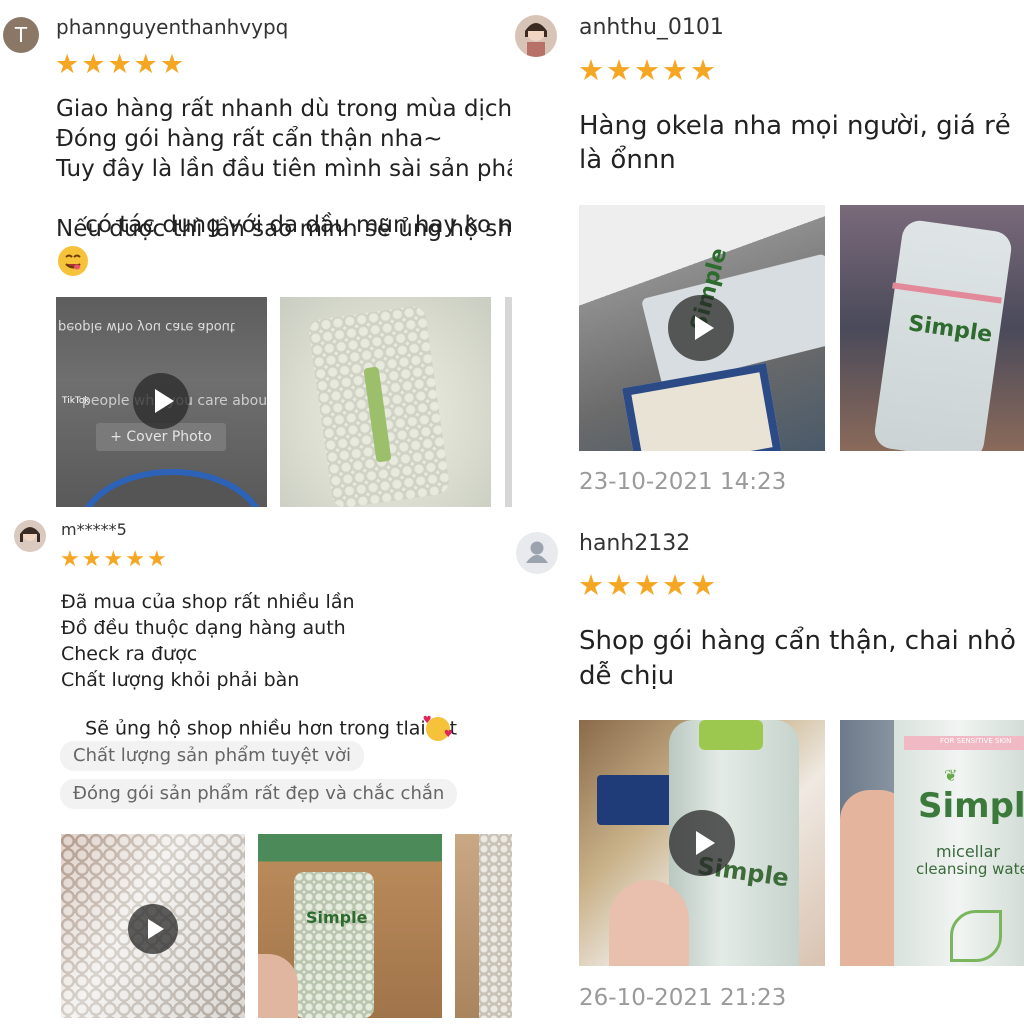 This screenshot has width=1024, height=1024. Describe the element at coordinates (203, 628) in the screenshot. I see `review-text-line: Đồ đều thuộc dạng hàng auth` at that location.